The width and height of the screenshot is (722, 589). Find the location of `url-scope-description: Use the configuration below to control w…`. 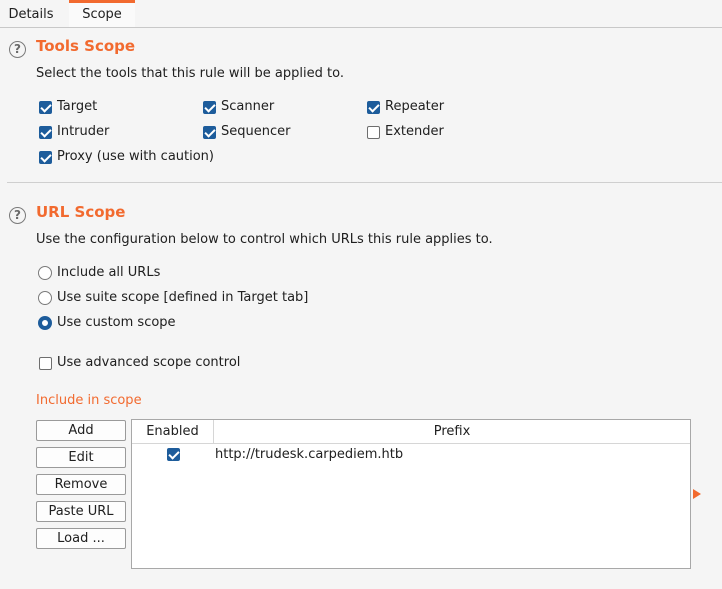

url-scope-description: Use the configuration below to control w… is located at coordinates (264, 239).